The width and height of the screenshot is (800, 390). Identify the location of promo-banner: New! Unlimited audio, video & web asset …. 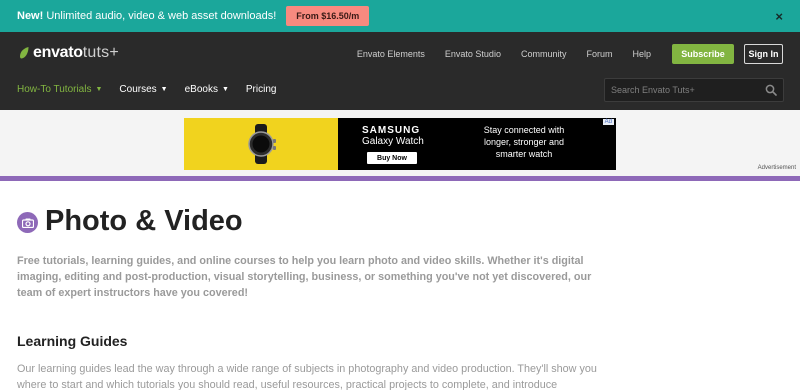
(400, 16).